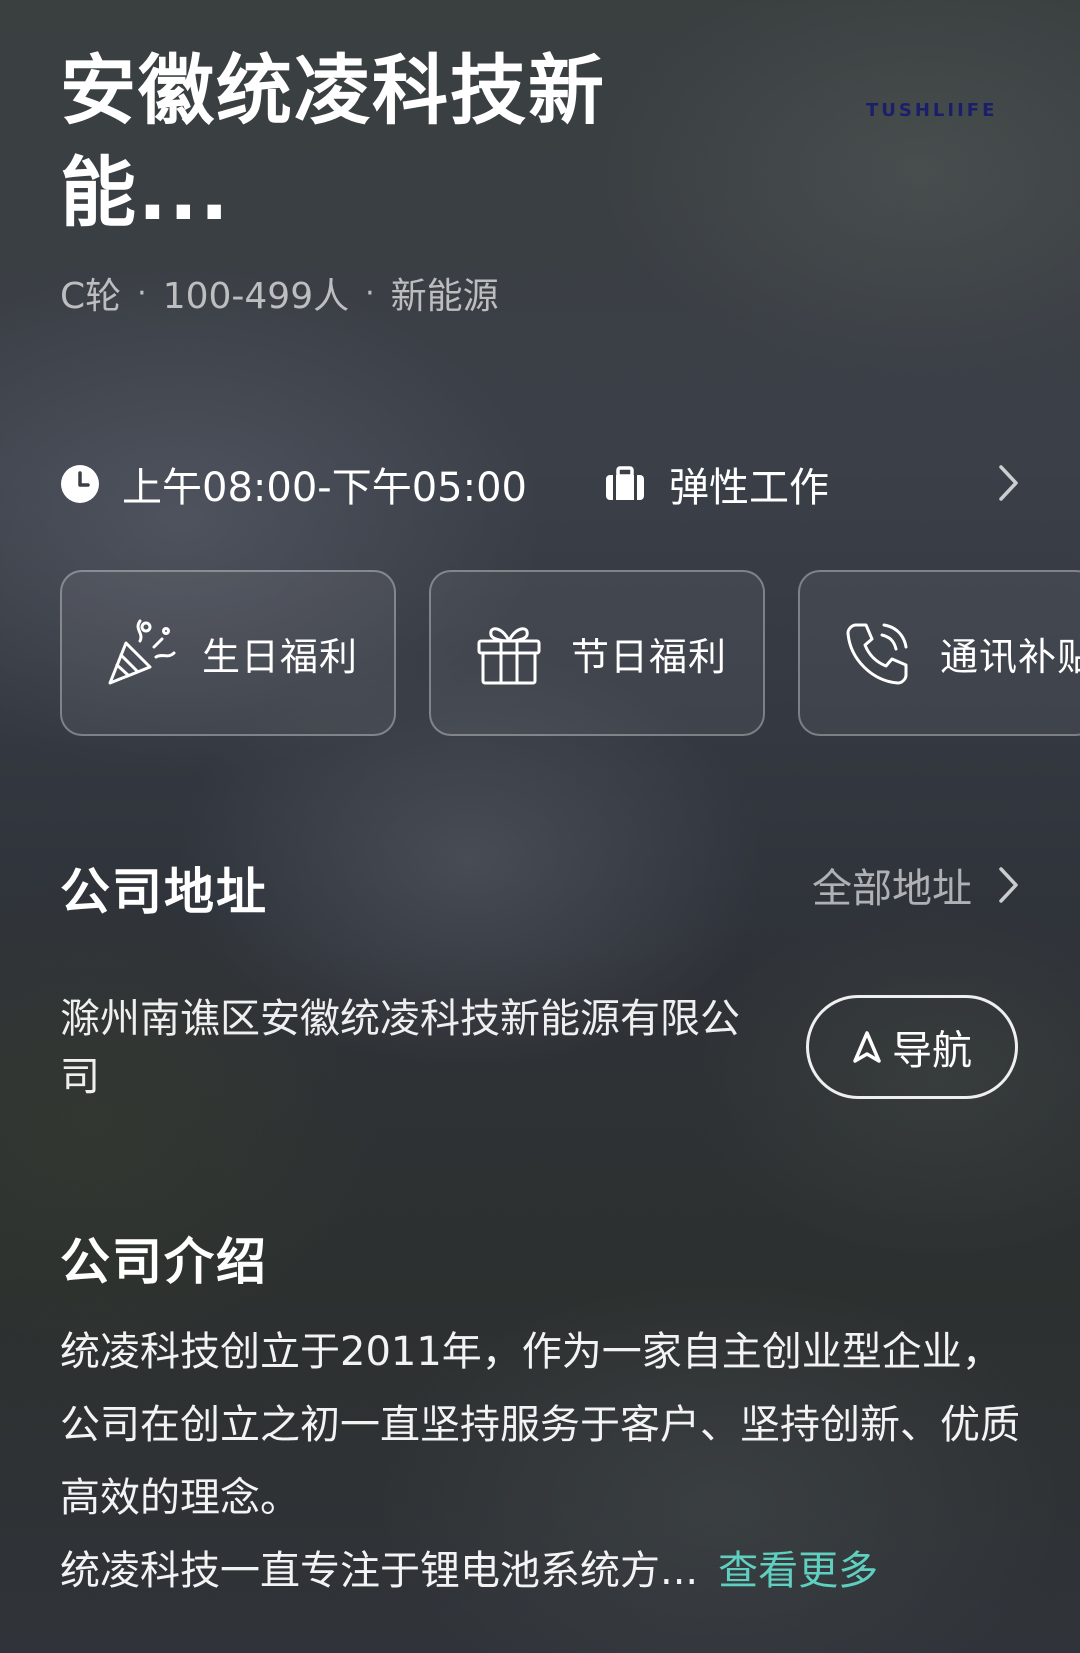  Describe the element at coordinates (444, 296) in the screenshot. I see `company-industry: 新能源` at that location.